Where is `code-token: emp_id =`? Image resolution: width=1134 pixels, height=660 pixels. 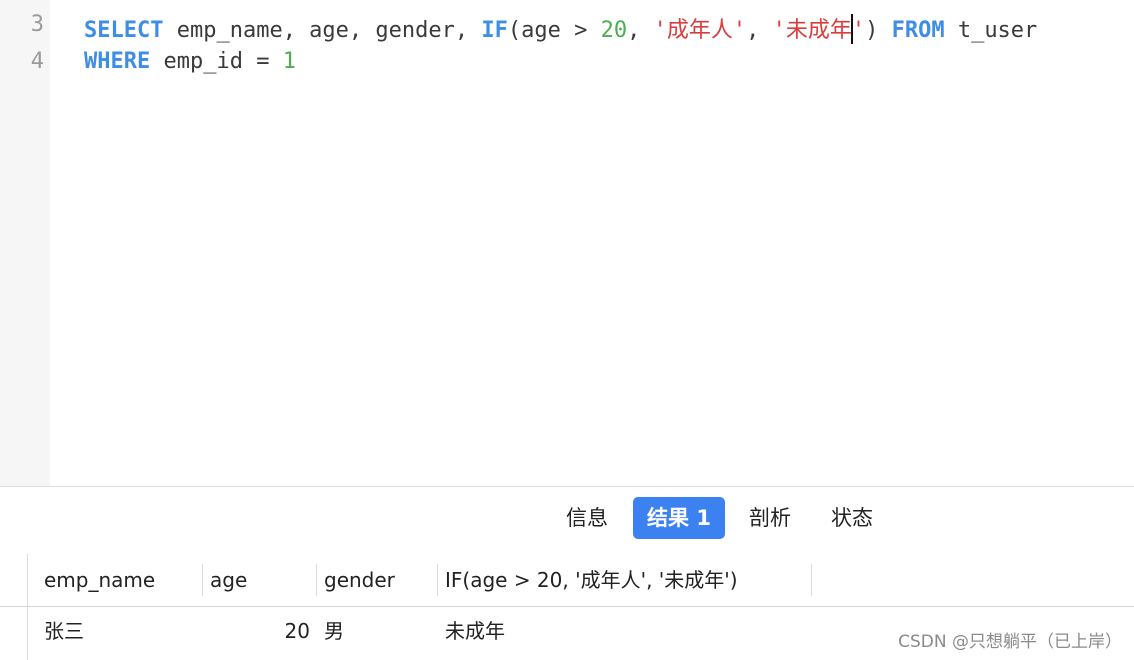 code-token: emp_id = is located at coordinates (216, 61).